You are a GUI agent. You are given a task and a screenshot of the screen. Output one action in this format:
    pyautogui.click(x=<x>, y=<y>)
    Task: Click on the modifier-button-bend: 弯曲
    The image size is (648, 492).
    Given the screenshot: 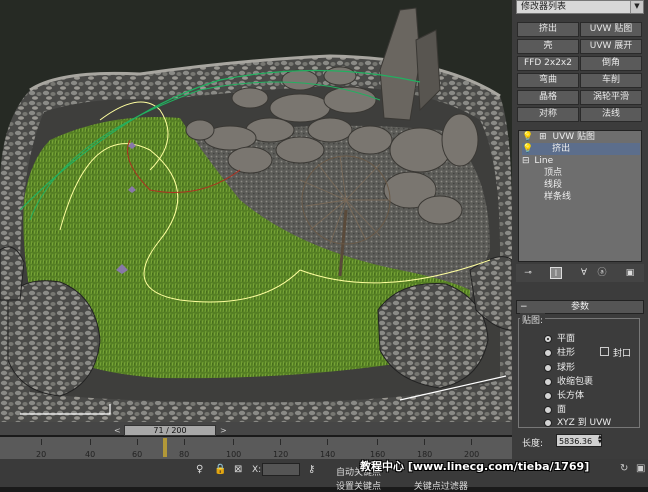 What is the action you would take?
    pyautogui.click(x=548, y=80)
    